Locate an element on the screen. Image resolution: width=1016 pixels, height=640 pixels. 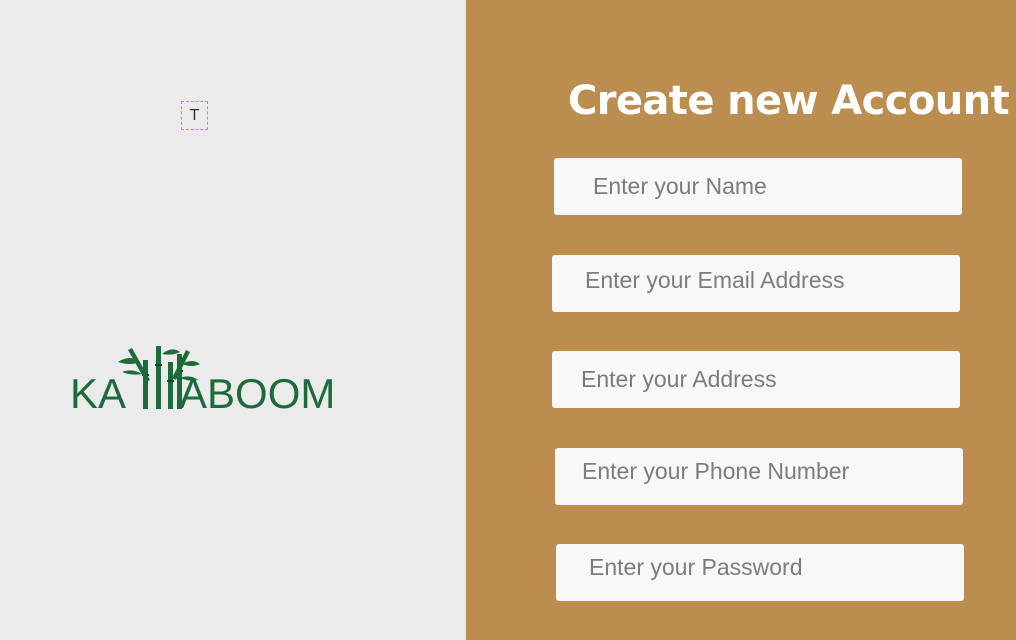
email-field is located at coordinates (756, 283).